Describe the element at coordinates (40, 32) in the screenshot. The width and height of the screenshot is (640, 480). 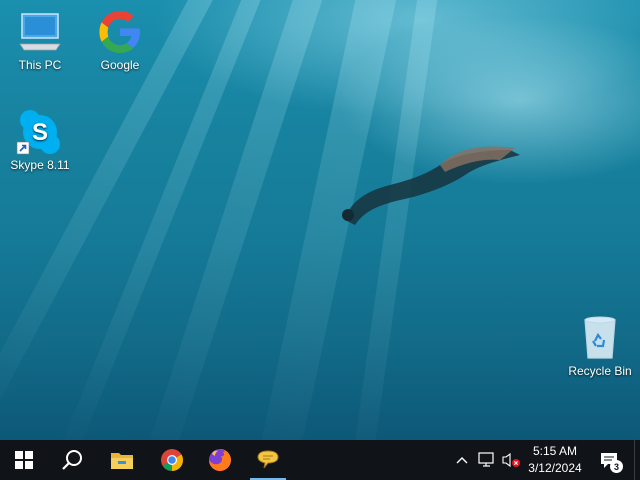
I see `this-pc-icon` at that location.